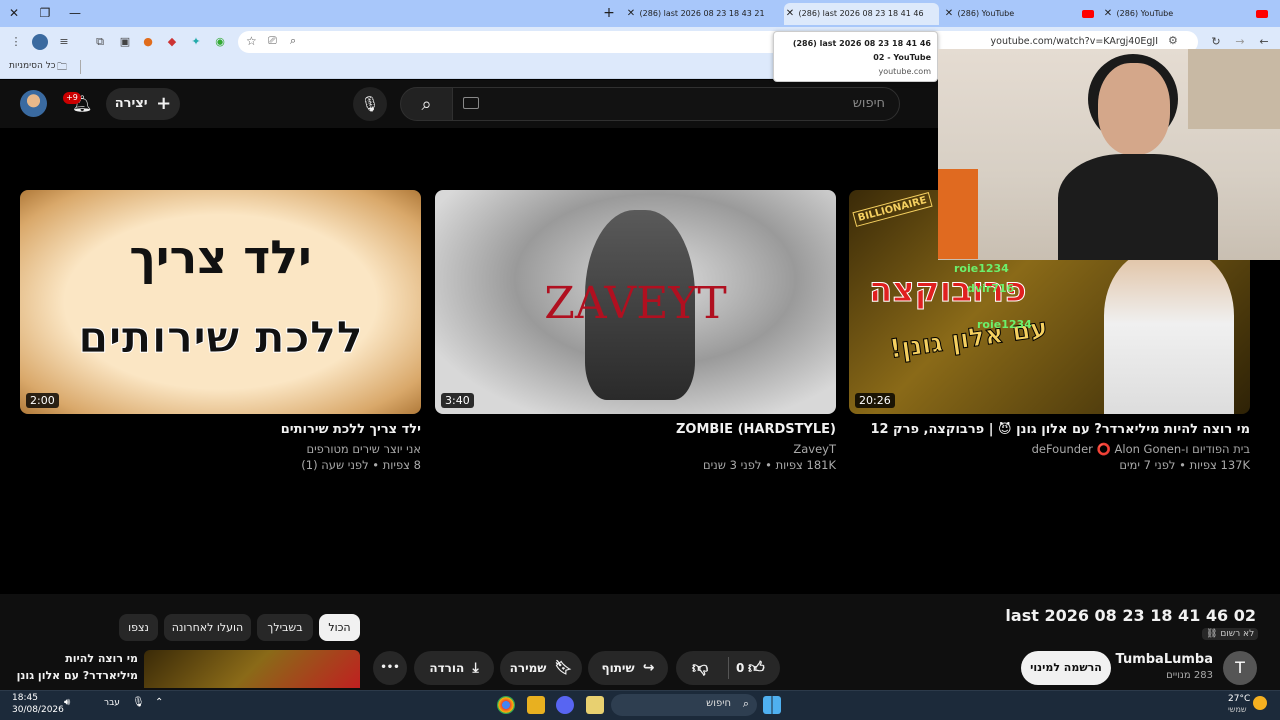 The width and height of the screenshot is (1280, 720). I want to click on clock-time: 18:45, so click(25, 698).